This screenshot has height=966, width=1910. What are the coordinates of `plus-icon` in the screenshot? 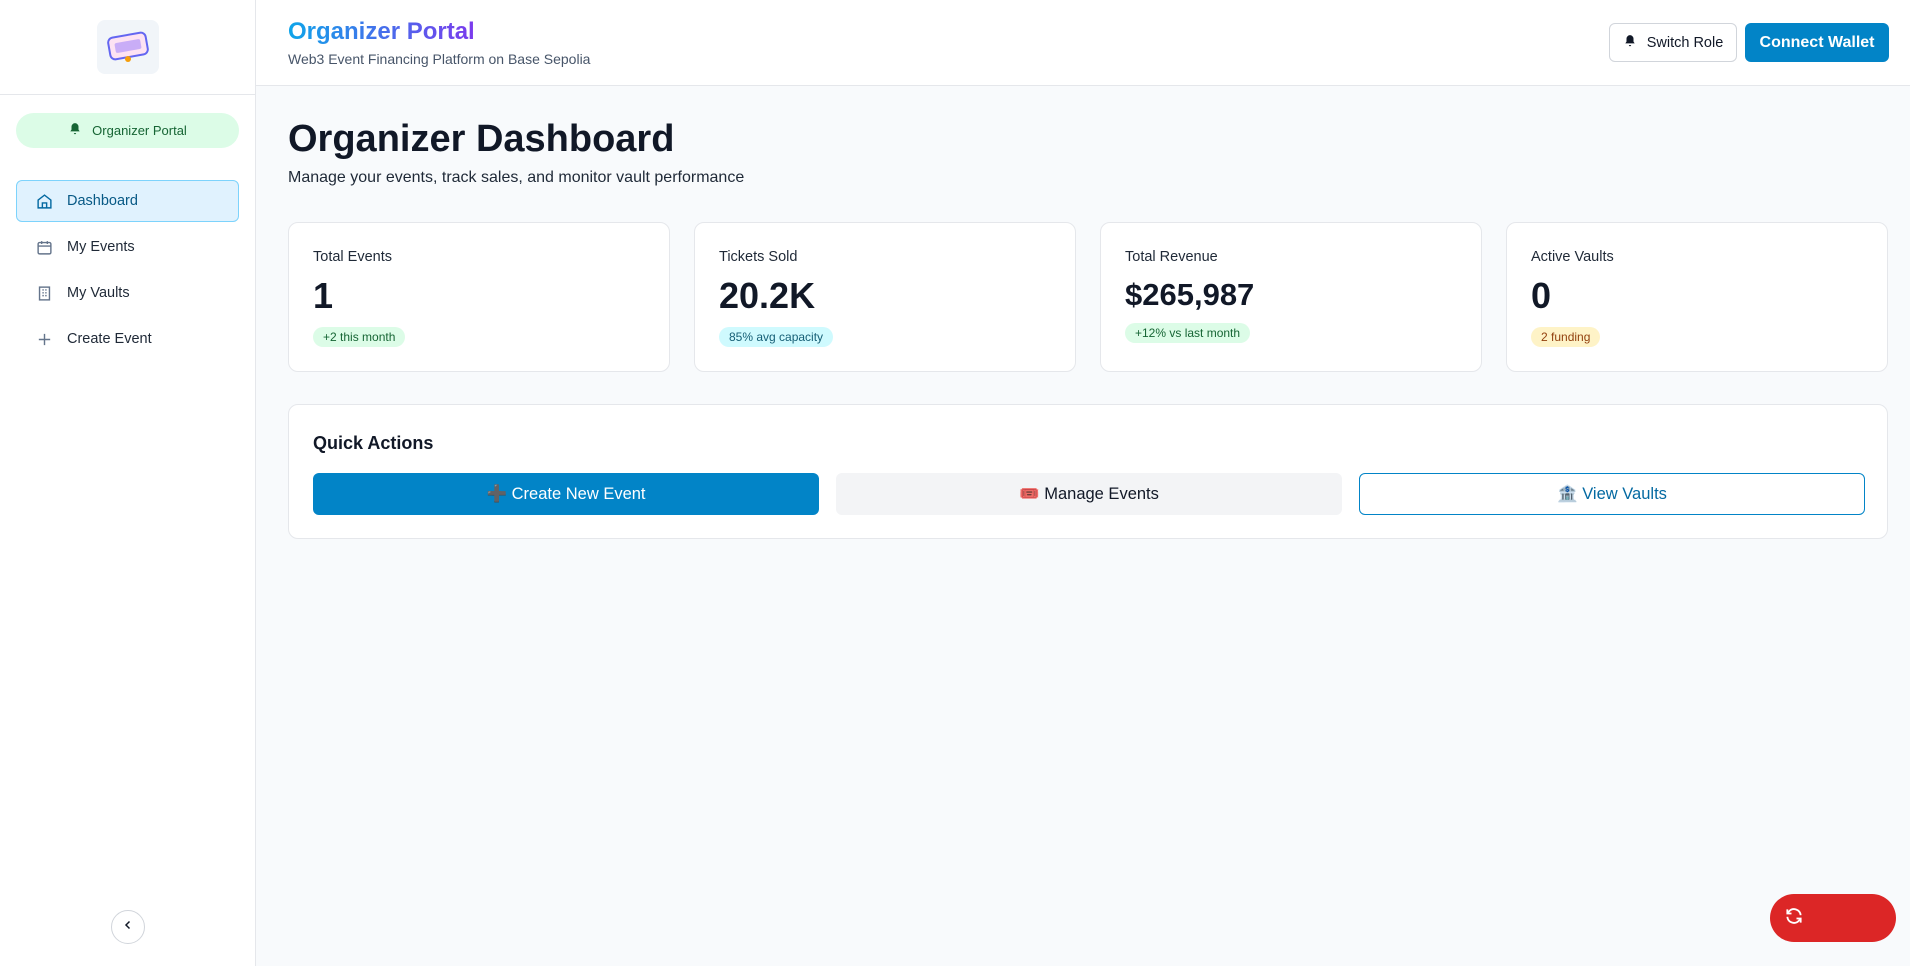 It's located at (44, 339).